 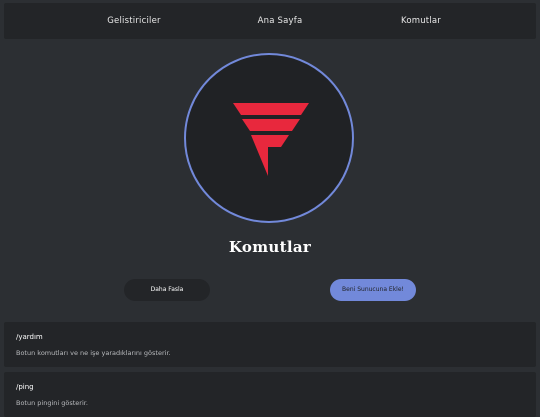 I want to click on navbar: Gelistiriciler Ana Sayfa Komutlar, so click(x=270, y=21).